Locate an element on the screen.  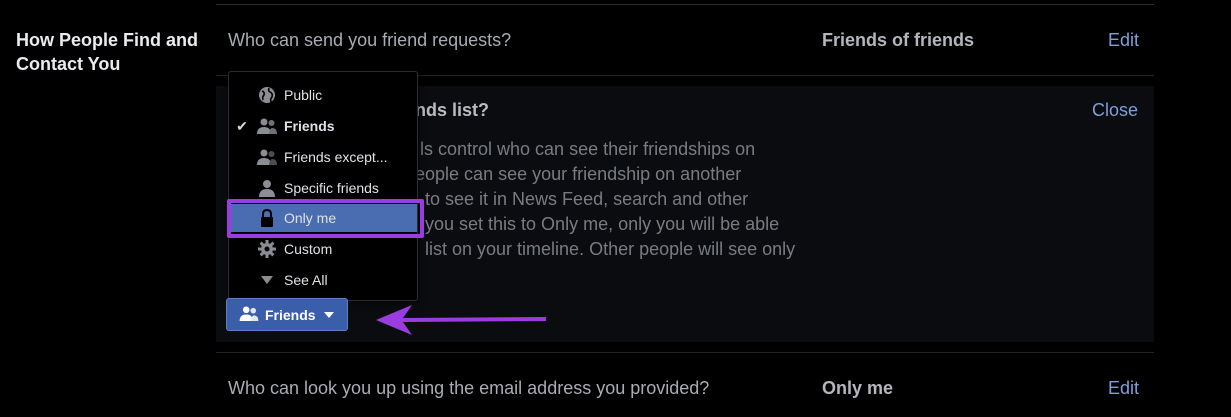
friend-requests-value: Friends of friends is located at coordinates (898, 40).